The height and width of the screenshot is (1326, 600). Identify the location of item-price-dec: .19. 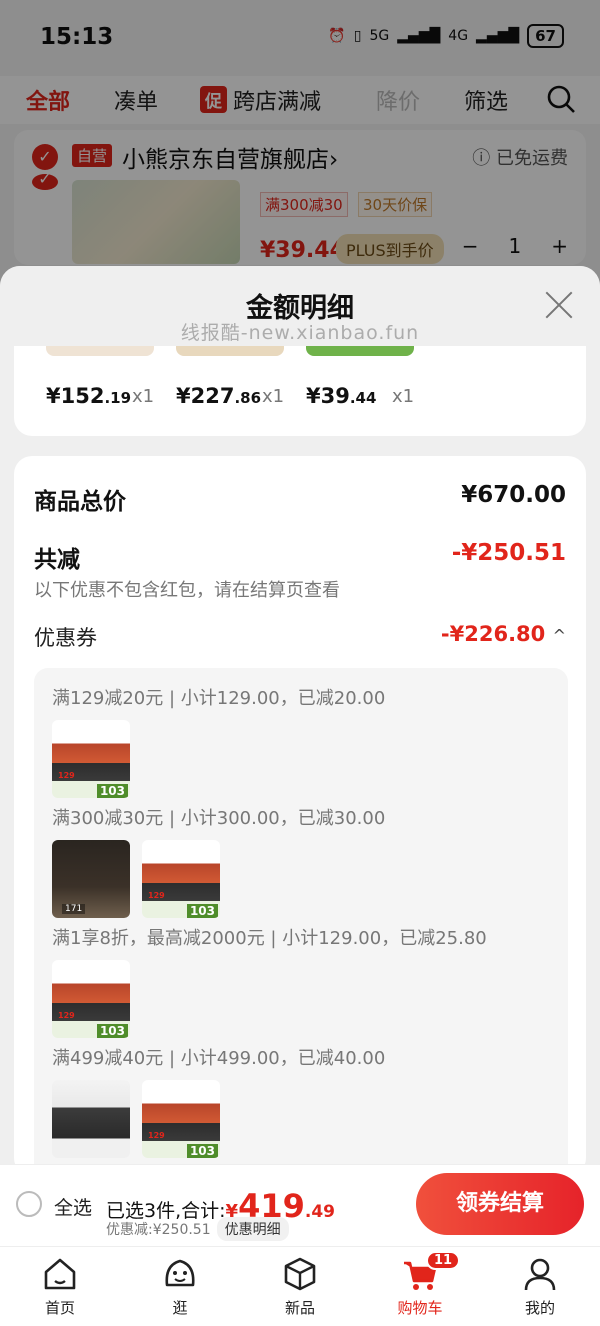
(118, 398).